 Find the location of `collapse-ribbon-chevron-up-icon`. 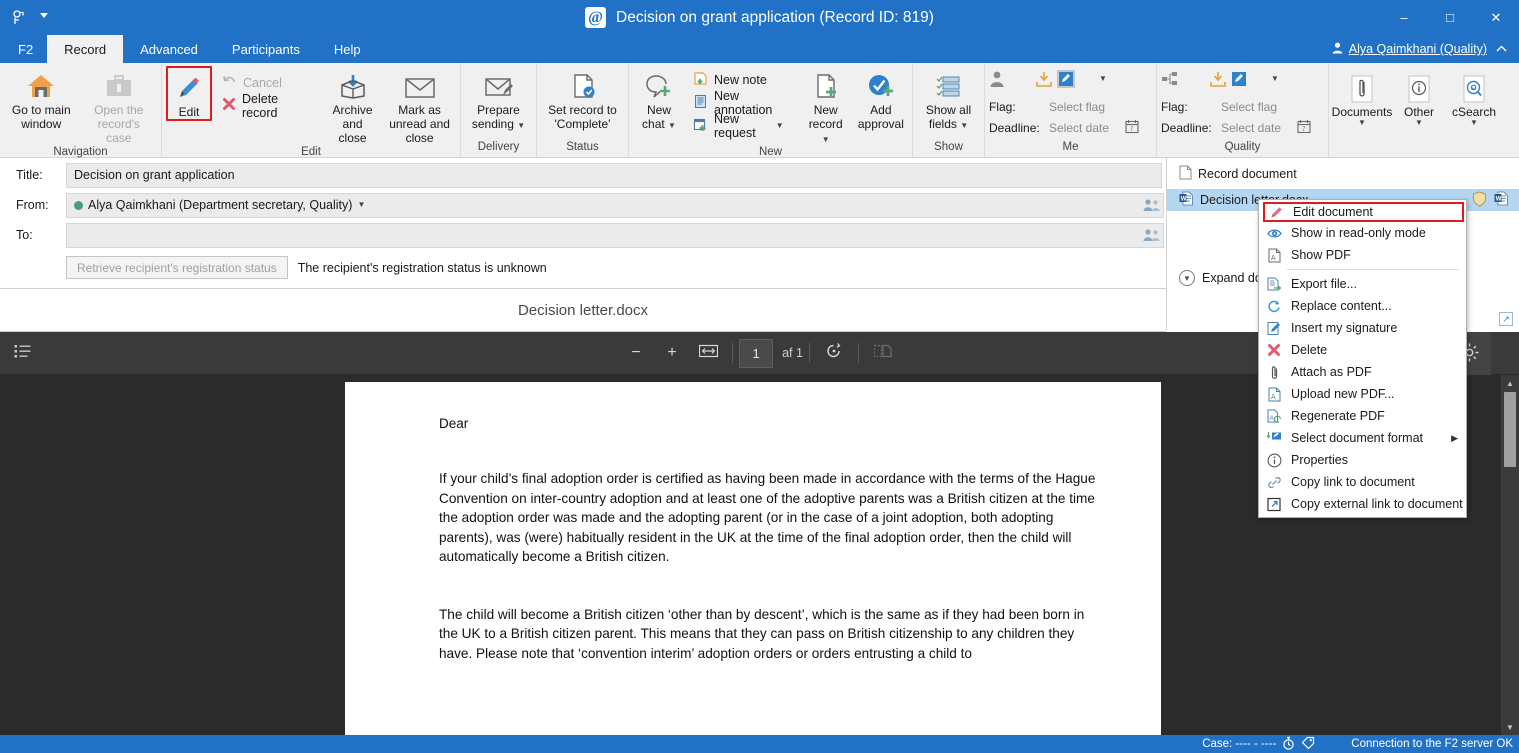

collapse-ribbon-chevron-up-icon is located at coordinates (1501, 49).